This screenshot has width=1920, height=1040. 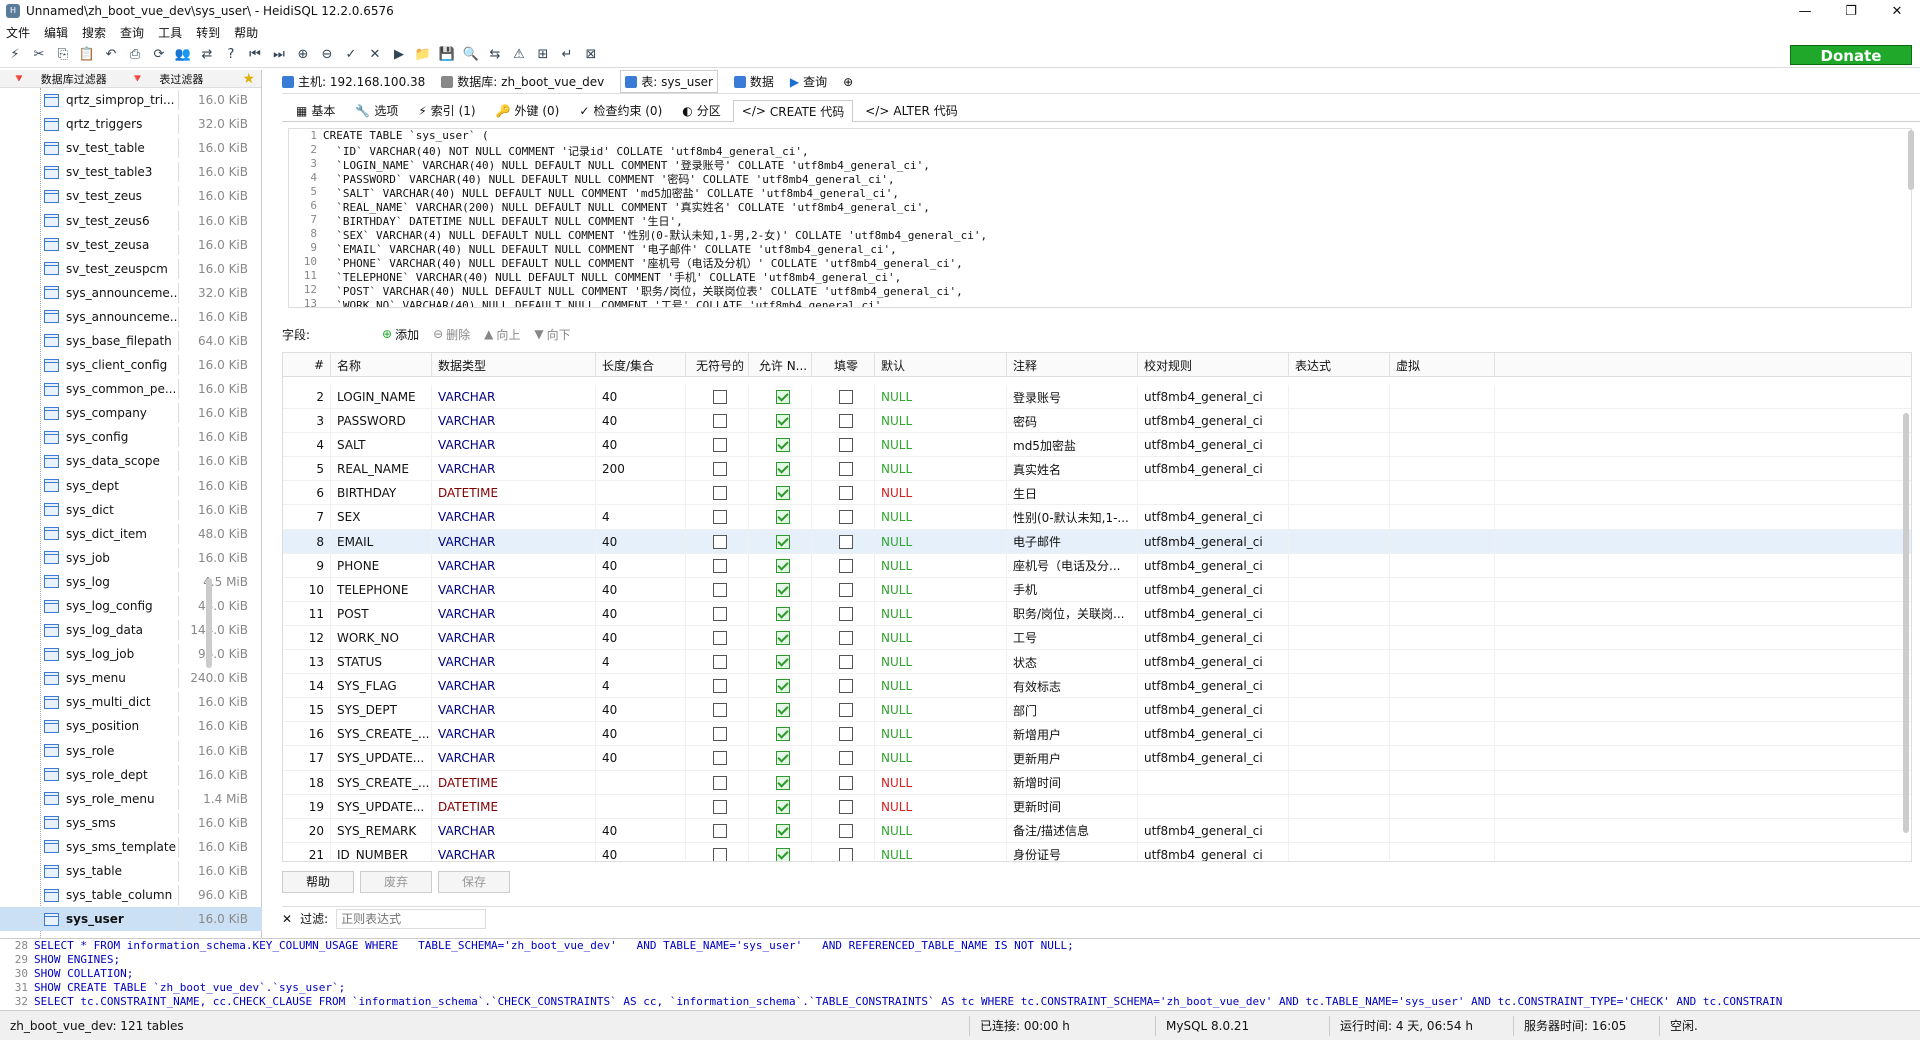 What do you see at coordinates (567, 55) in the screenshot?
I see `wrap-icon: ↵` at bounding box center [567, 55].